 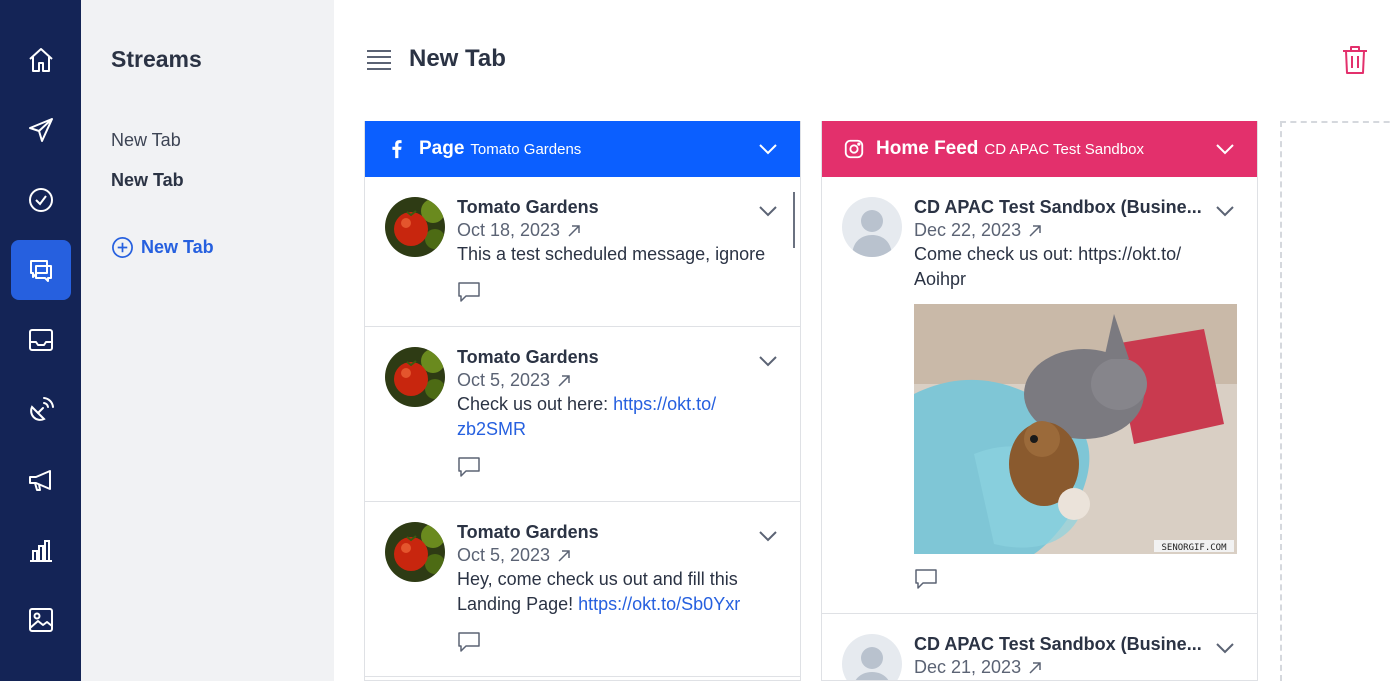 I want to click on nav-planner, so click(x=41, y=200).